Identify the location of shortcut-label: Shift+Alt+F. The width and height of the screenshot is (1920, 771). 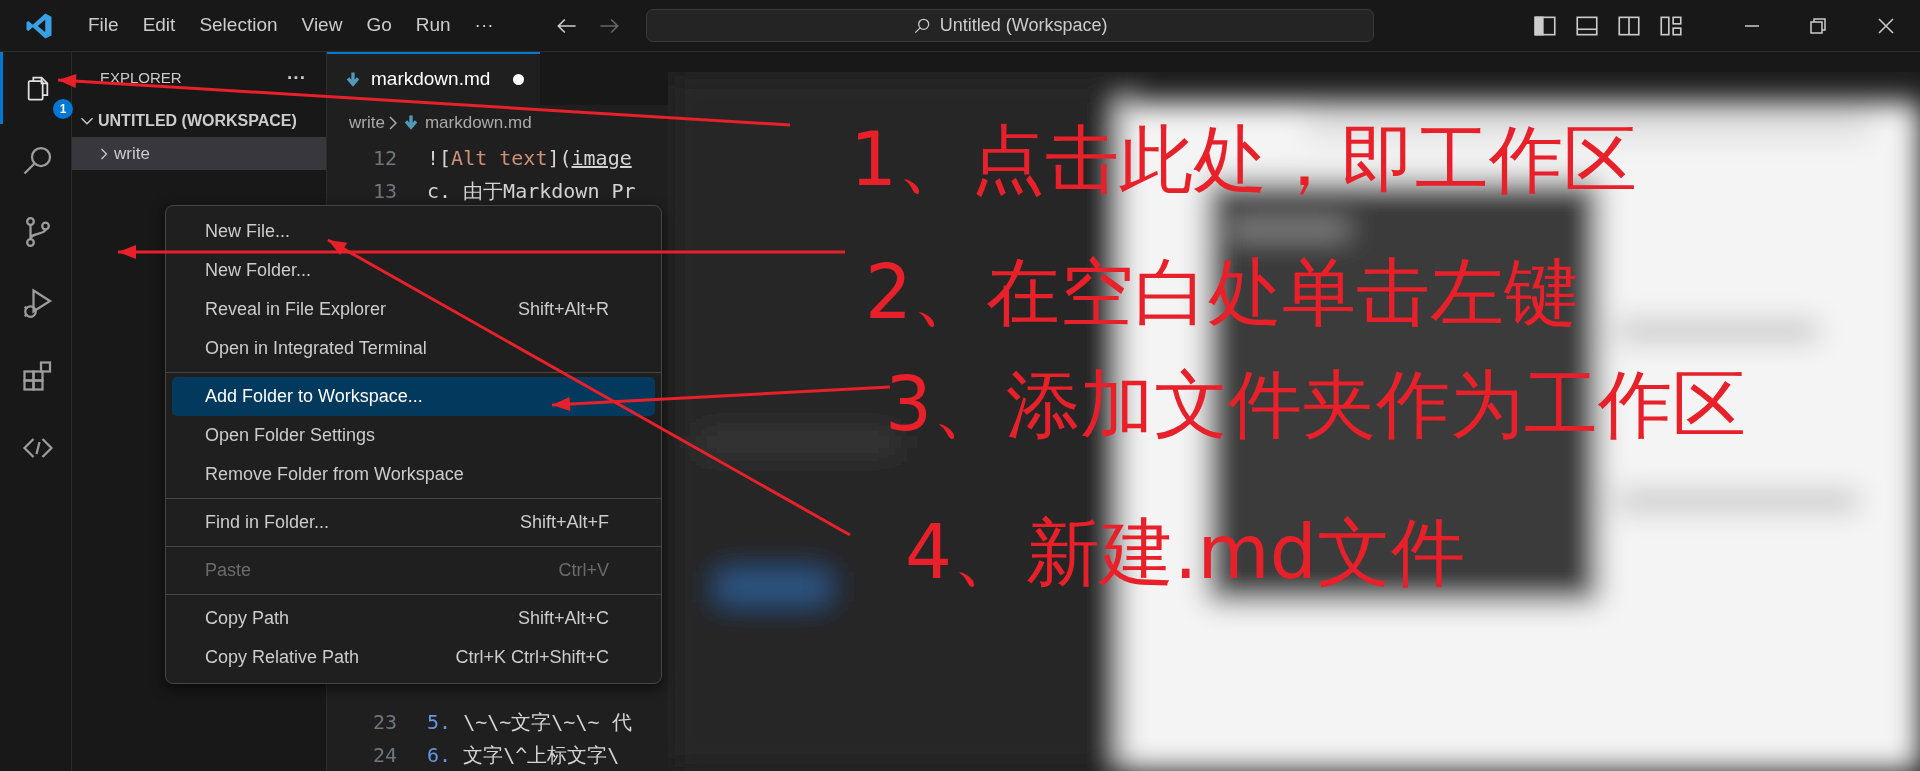
(564, 522).